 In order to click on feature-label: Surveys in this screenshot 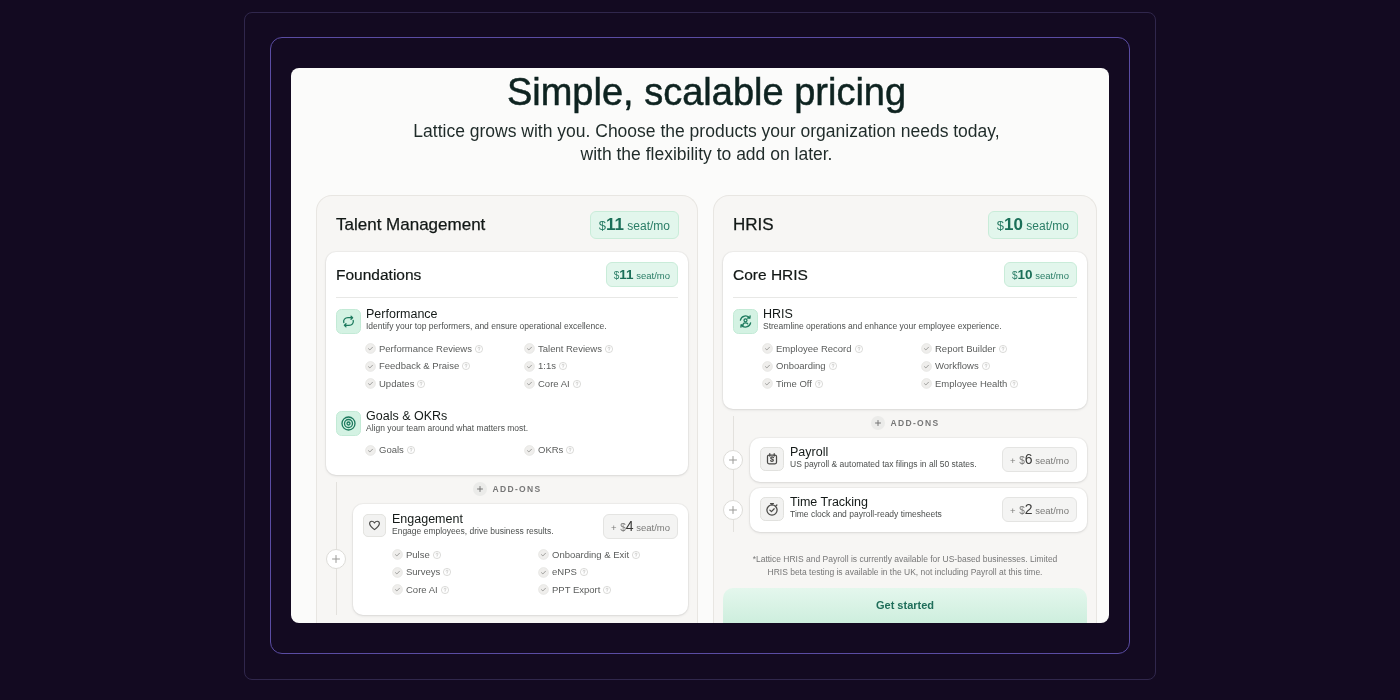, I will do `click(423, 572)`.